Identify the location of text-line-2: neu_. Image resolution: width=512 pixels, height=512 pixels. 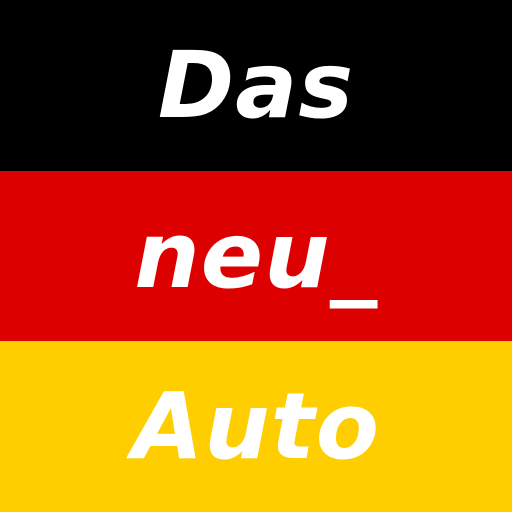
(256, 255).